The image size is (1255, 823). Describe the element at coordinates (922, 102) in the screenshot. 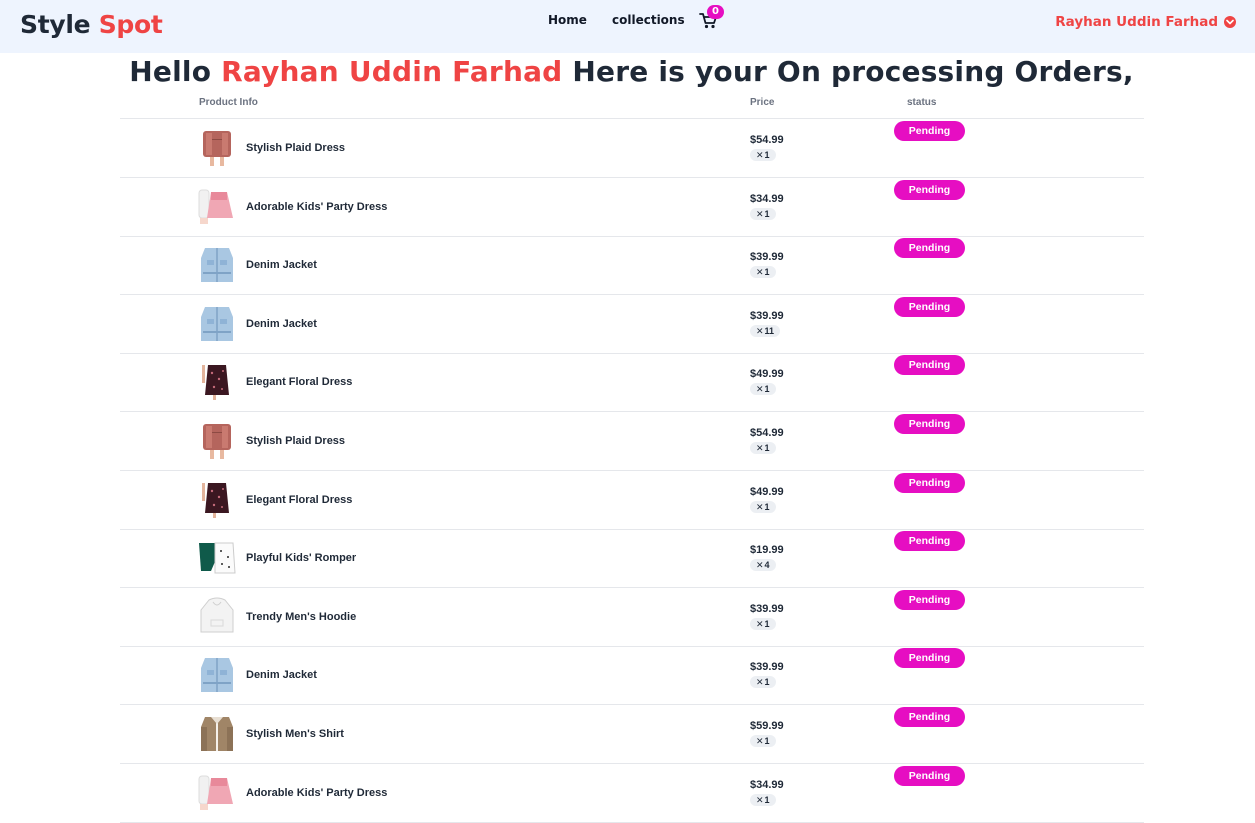

I see `column-header-status: status` at that location.